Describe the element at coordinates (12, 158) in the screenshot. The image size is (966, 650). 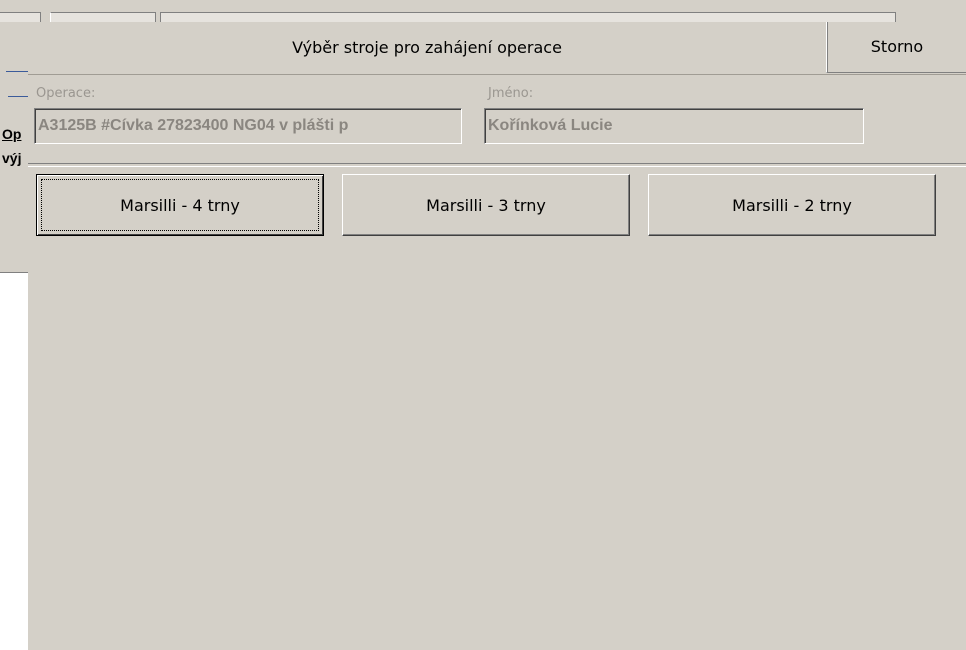
I see `background-label: výj` at that location.